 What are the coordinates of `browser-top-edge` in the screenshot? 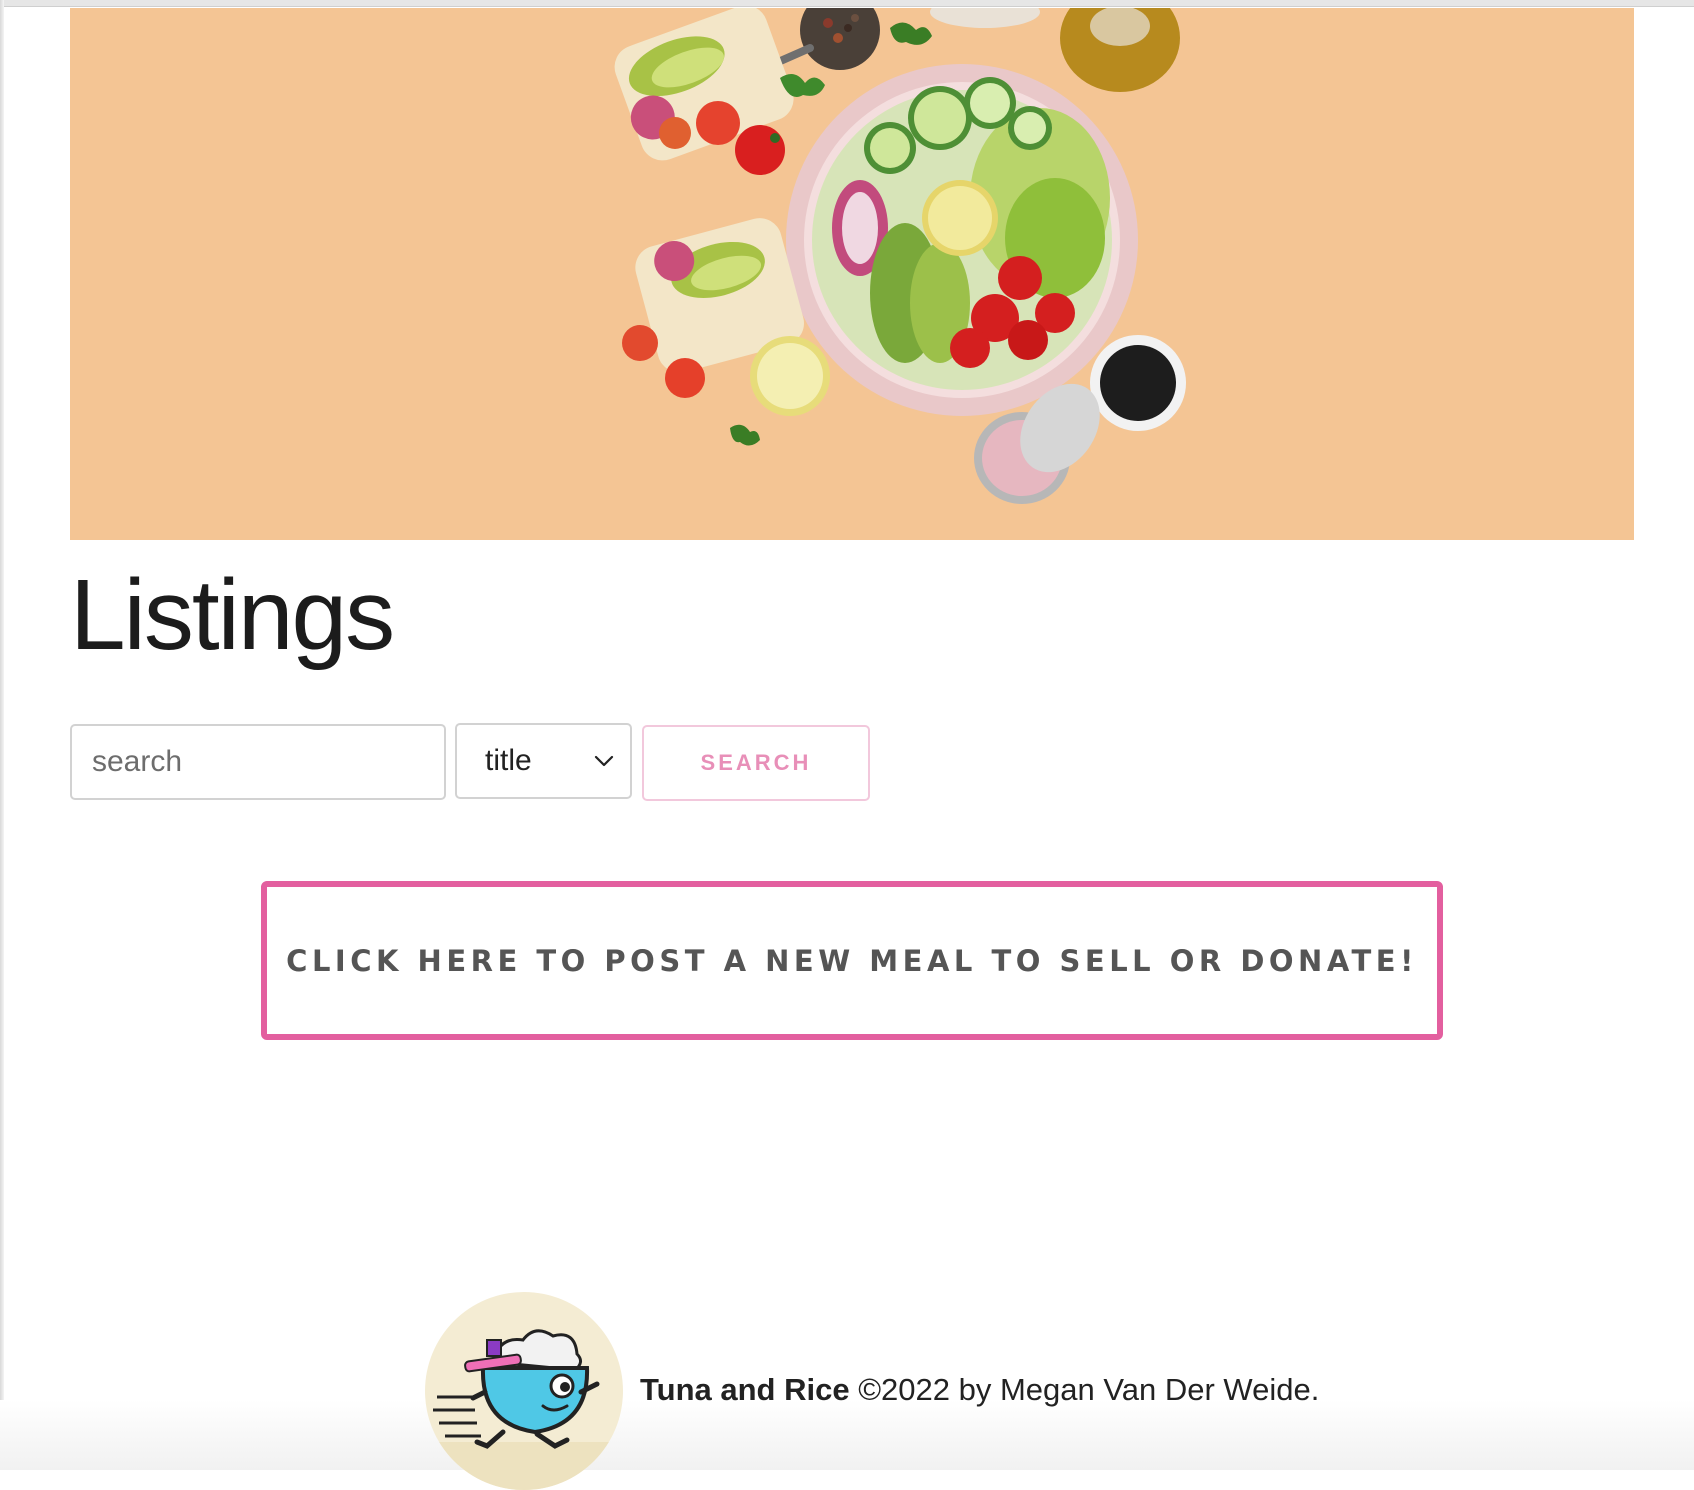 It's located at (847, 3).